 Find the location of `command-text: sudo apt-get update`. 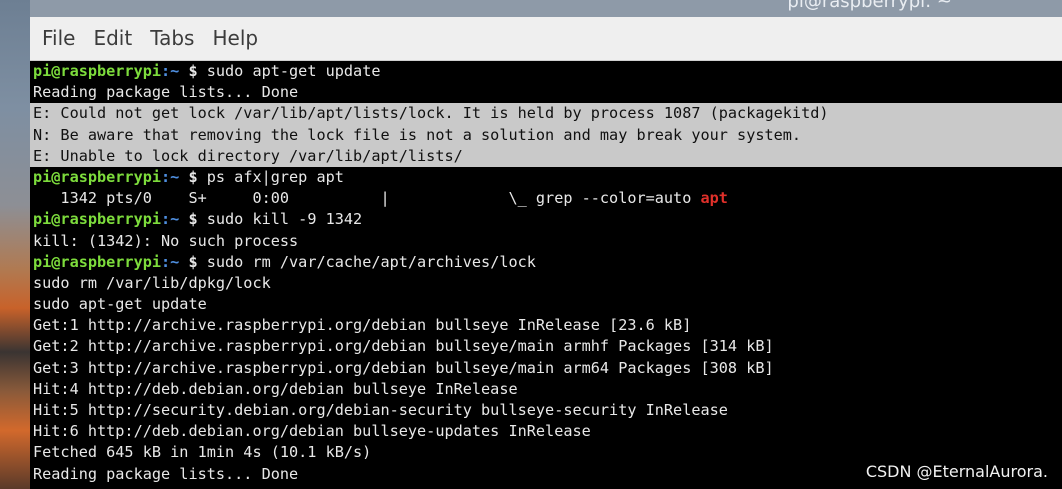

command-text: sudo apt-get update is located at coordinates (293, 71).